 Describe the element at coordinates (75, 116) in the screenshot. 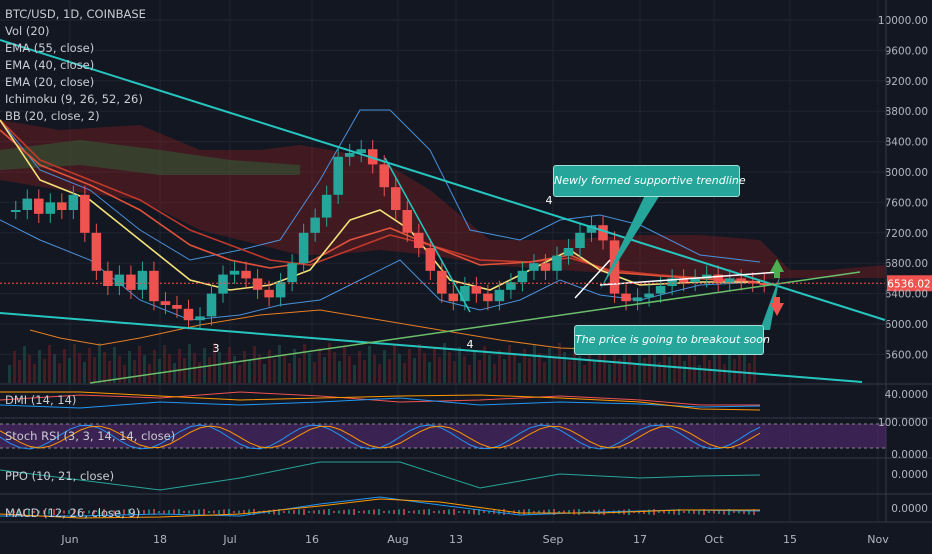

I see `indicator-bb: BB (20, close, 2)` at that location.